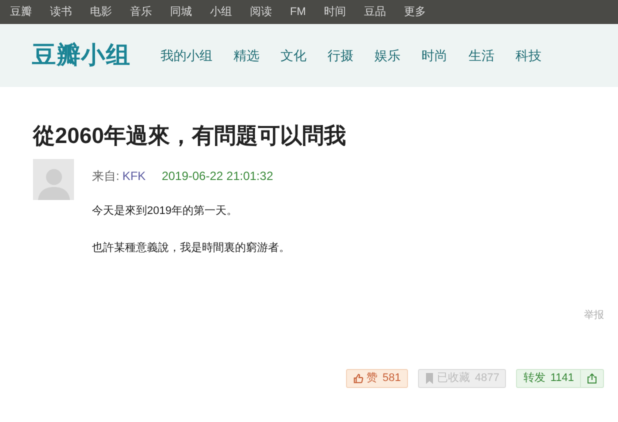 The width and height of the screenshot is (618, 422). Describe the element at coordinates (54, 183) in the screenshot. I see `person-silhouette-icon` at that location.